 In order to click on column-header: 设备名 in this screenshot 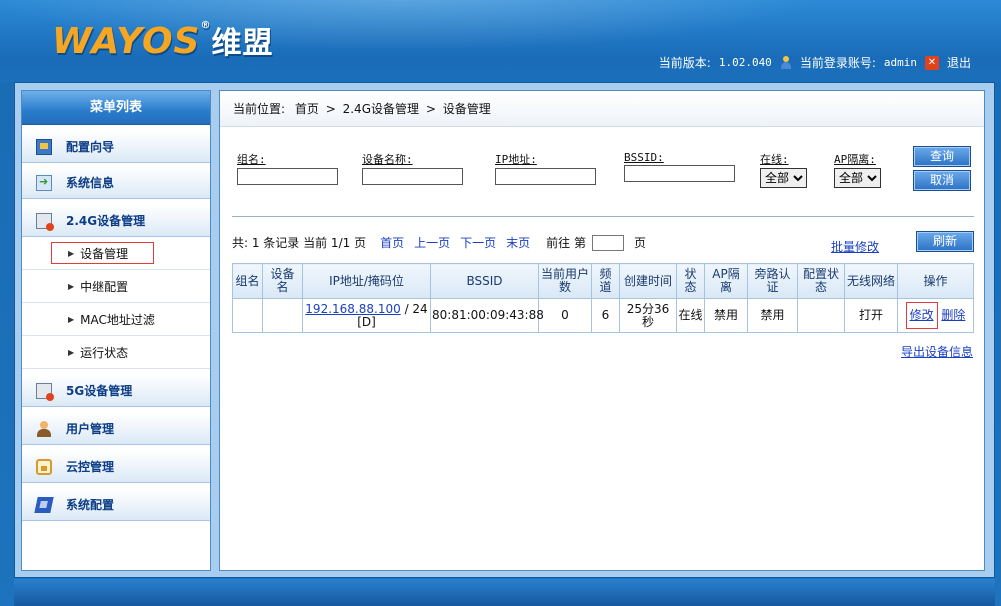, I will do `click(282, 281)`.